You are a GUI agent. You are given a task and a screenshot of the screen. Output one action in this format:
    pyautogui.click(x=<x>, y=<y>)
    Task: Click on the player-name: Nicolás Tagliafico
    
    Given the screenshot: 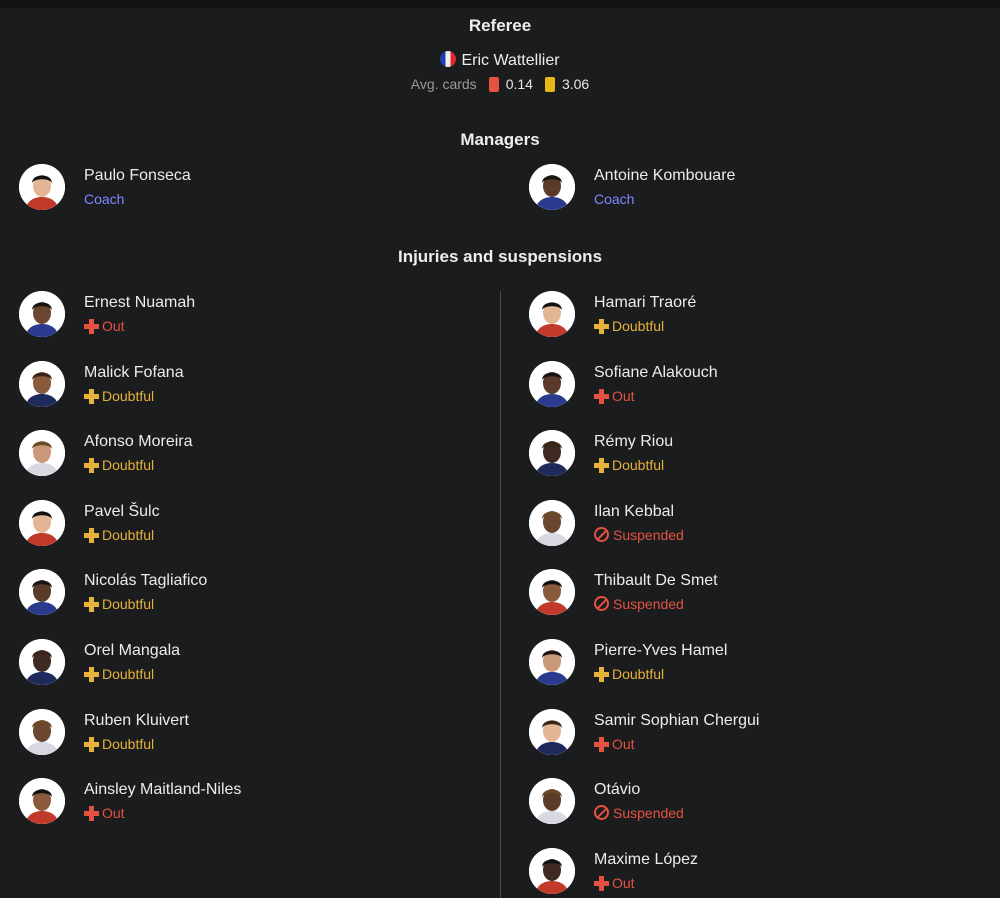 What is the action you would take?
    pyautogui.click(x=146, y=580)
    